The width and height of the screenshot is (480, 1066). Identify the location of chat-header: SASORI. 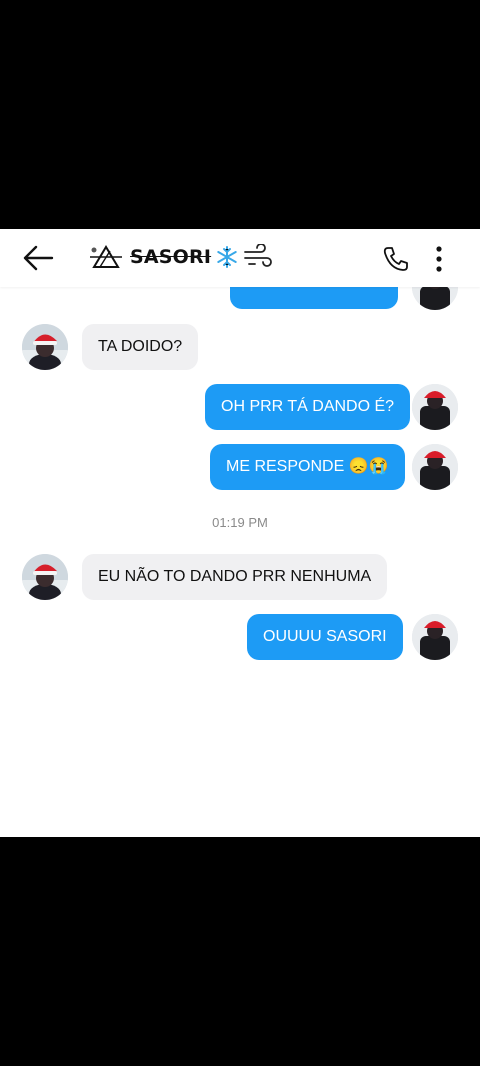
(240, 258).